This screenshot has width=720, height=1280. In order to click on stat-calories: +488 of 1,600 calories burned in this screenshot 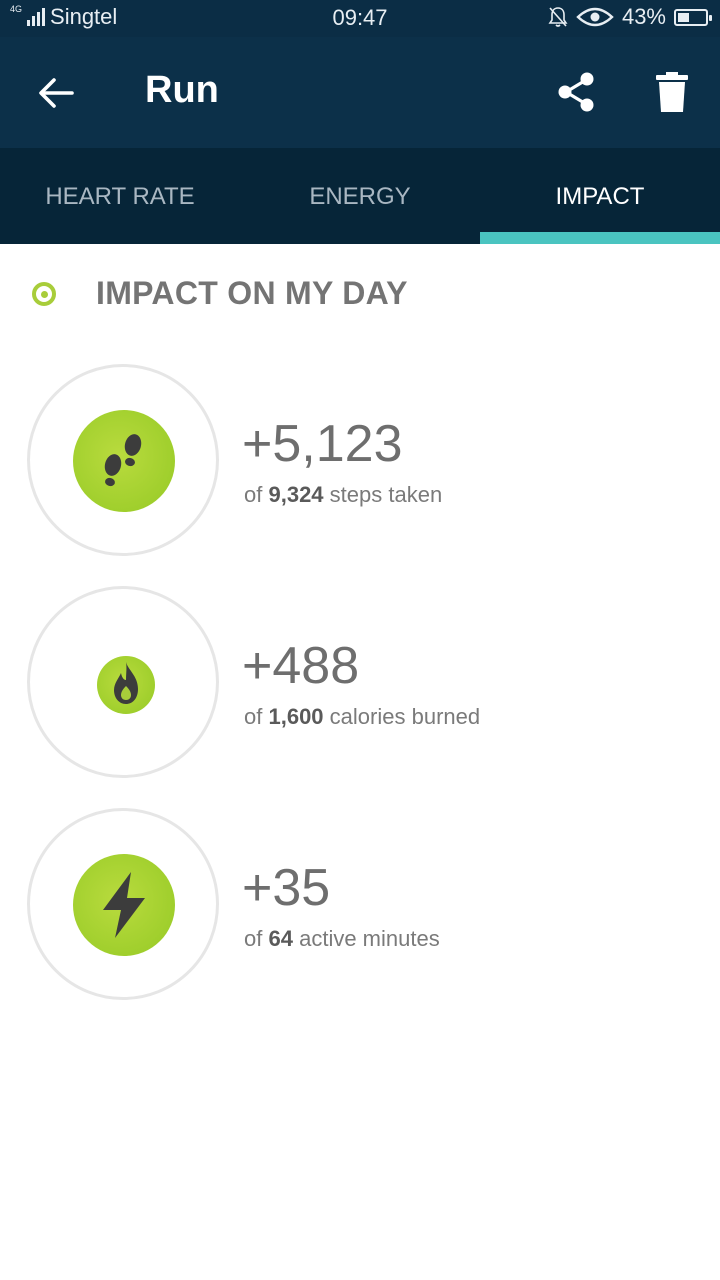, I will do `click(367, 684)`.